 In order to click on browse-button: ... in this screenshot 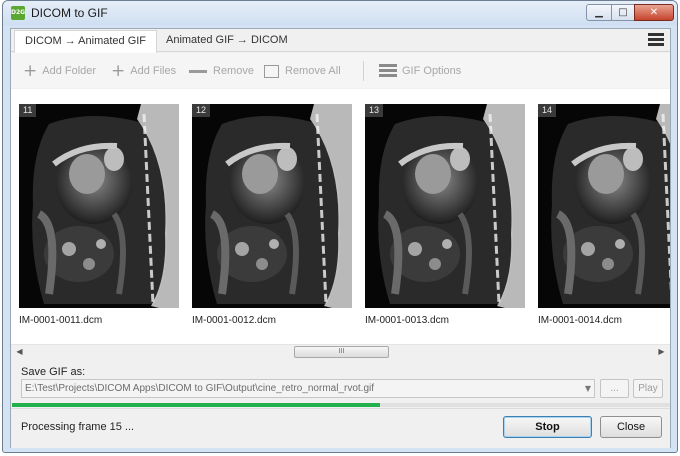, I will do `click(614, 388)`.